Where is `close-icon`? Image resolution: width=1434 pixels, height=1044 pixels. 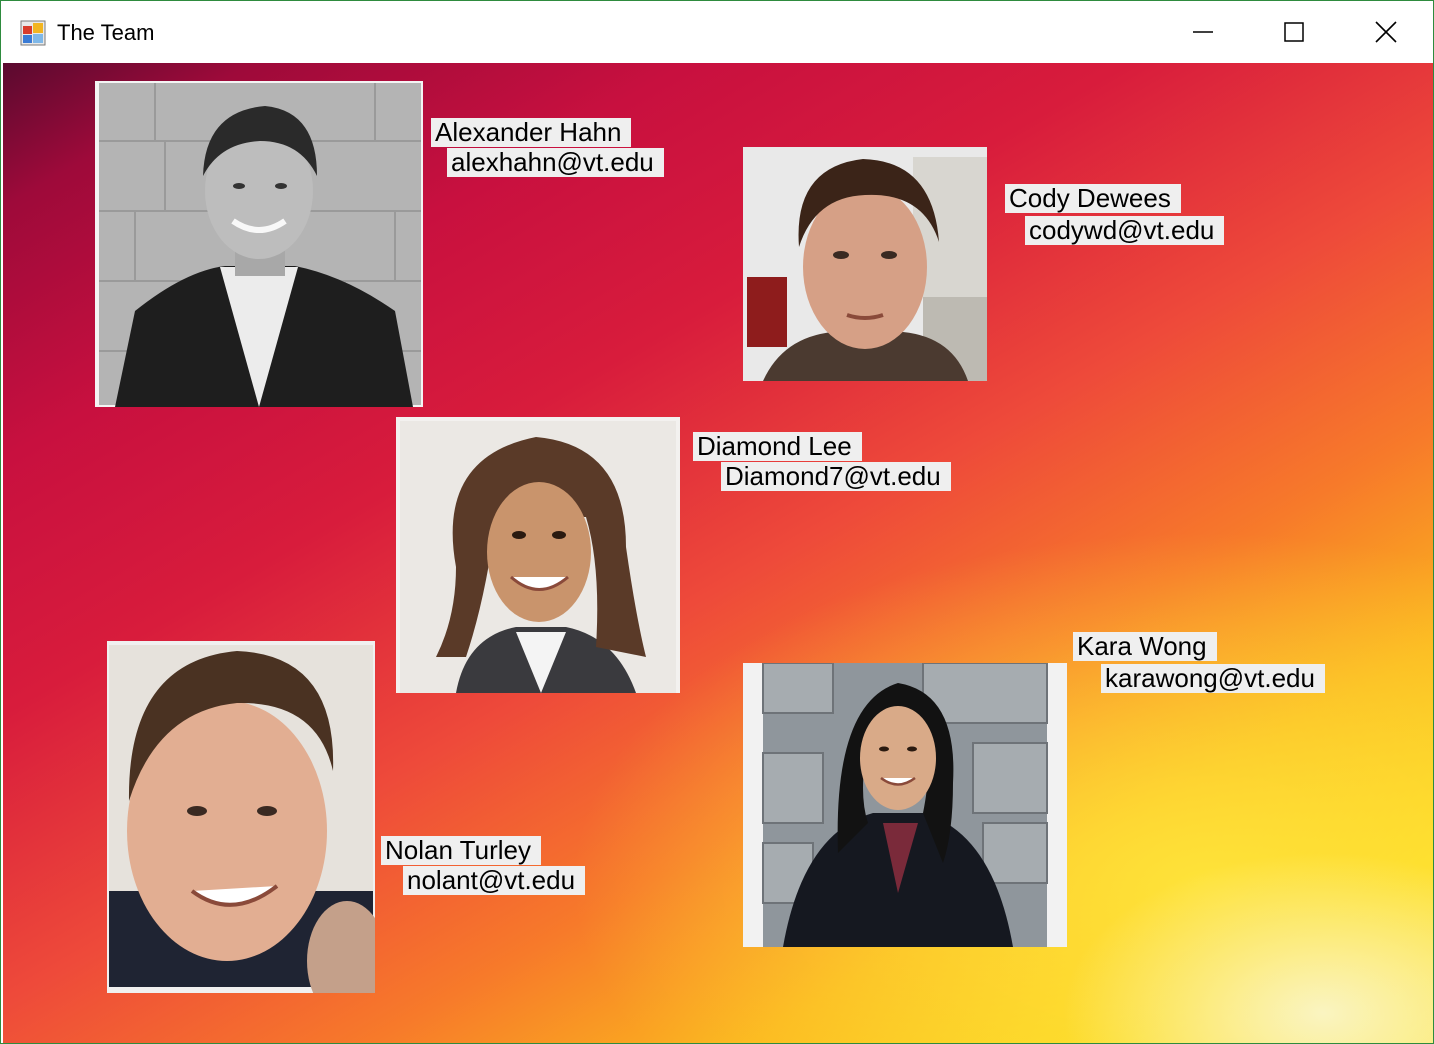
close-icon is located at coordinates (1386, 32).